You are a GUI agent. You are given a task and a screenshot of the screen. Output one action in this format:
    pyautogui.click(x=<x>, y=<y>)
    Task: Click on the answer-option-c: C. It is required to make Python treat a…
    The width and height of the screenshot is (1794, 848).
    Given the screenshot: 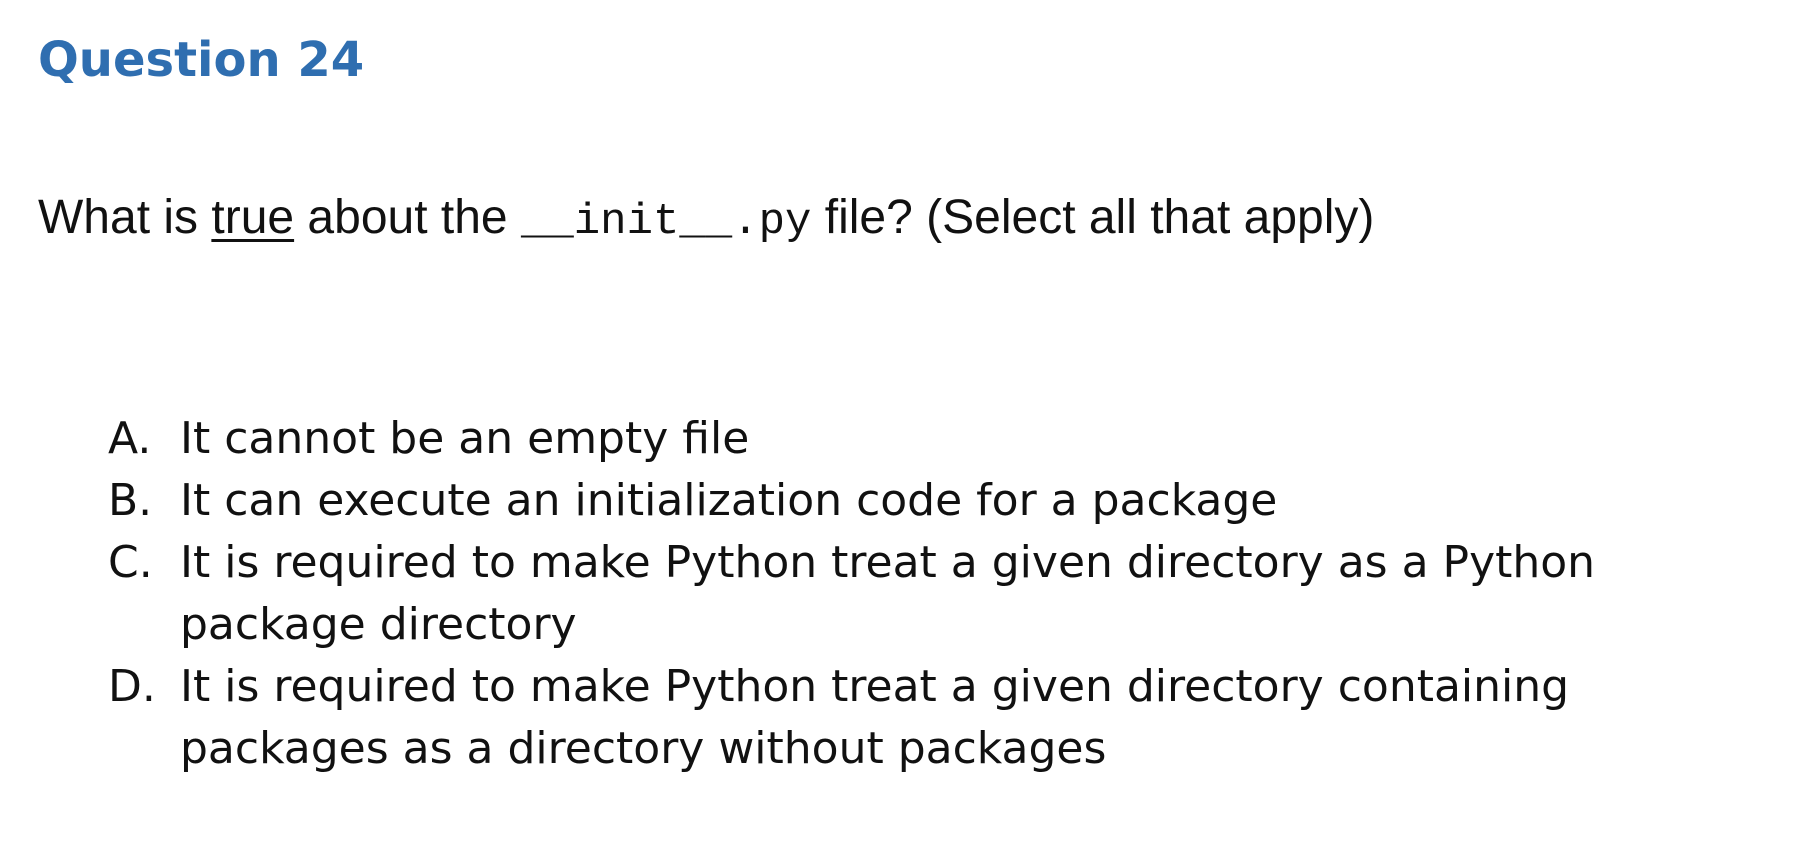 What is the action you would take?
    pyautogui.click(x=938, y=594)
    